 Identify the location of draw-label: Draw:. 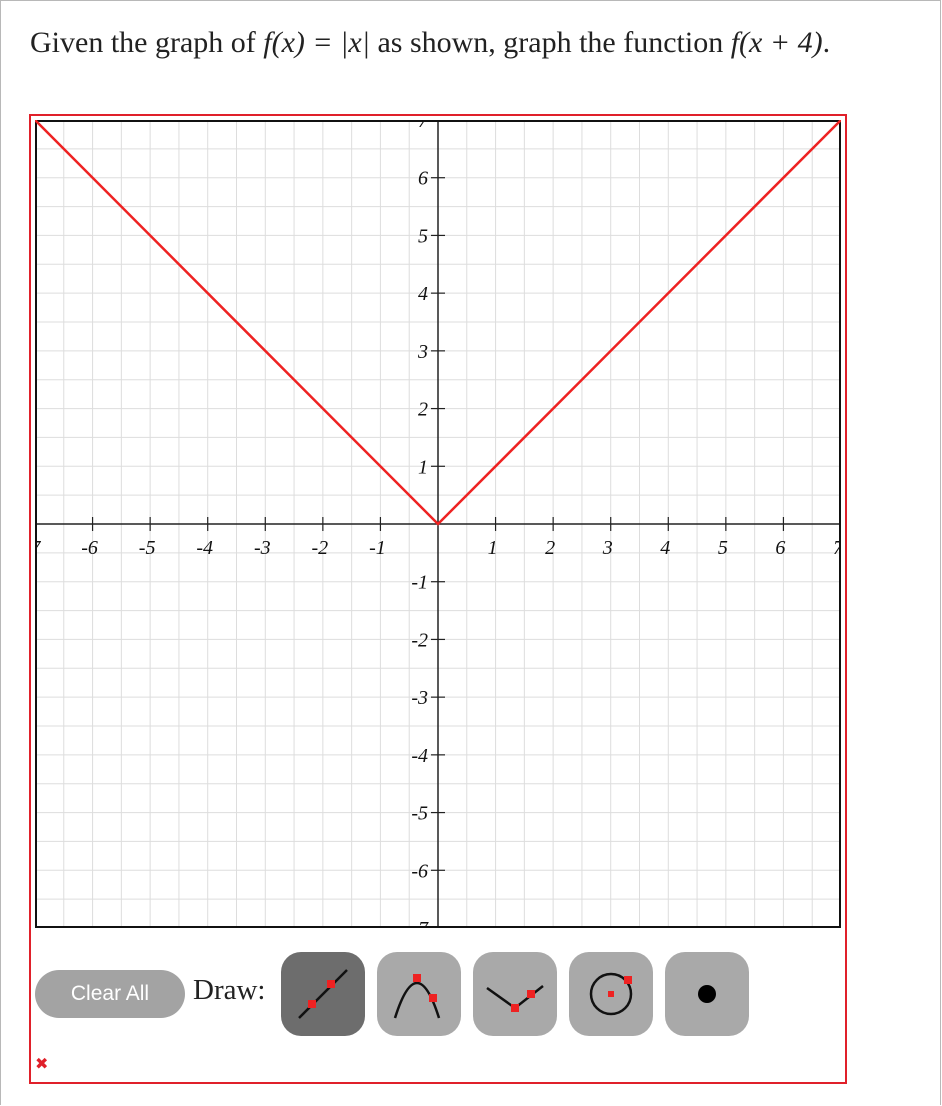
(229, 990).